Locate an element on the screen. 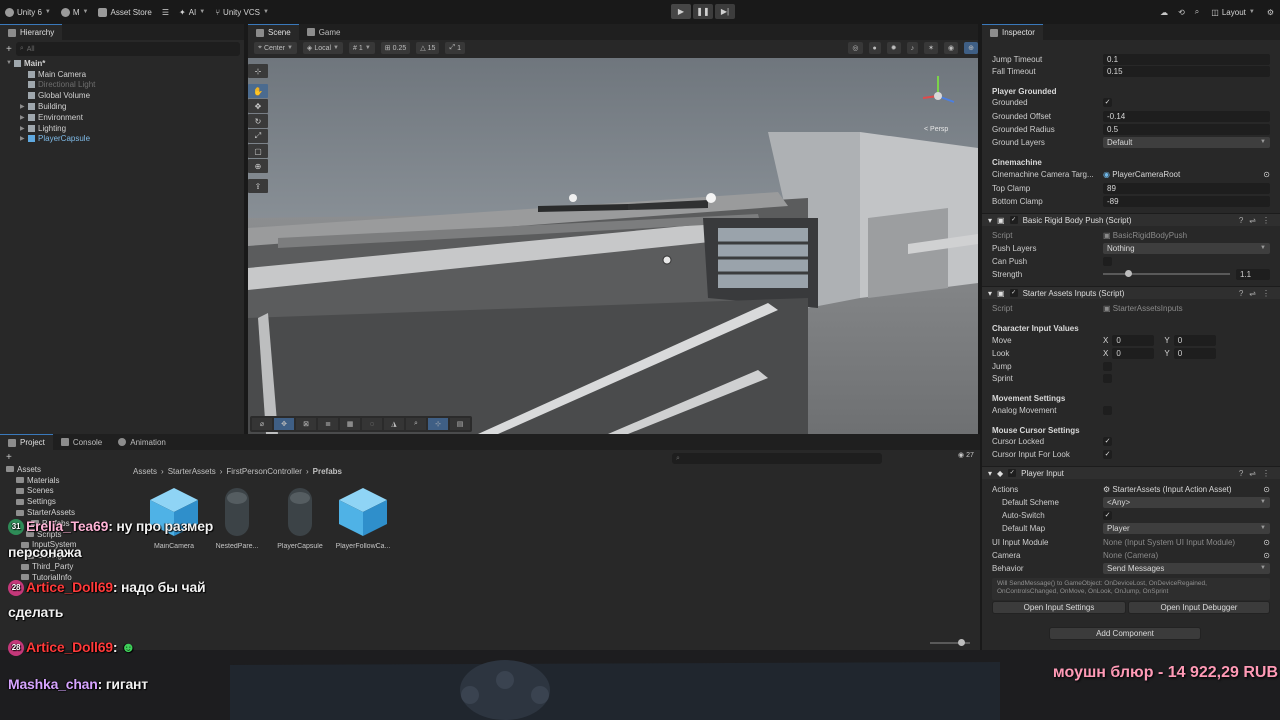 This screenshot has width=1280, height=720. rect-tool: ▢ is located at coordinates (258, 151).